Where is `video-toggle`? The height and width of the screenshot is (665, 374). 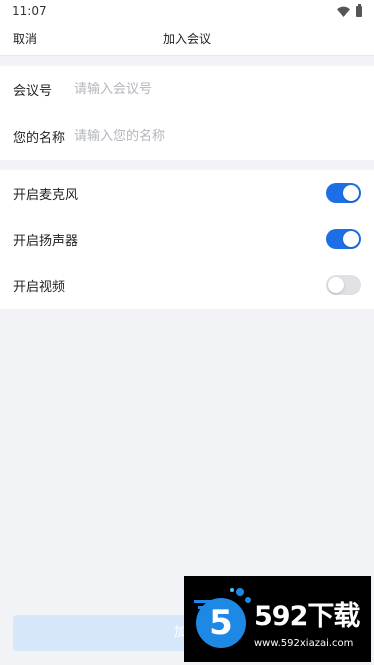 video-toggle is located at coordinates (343, 285).